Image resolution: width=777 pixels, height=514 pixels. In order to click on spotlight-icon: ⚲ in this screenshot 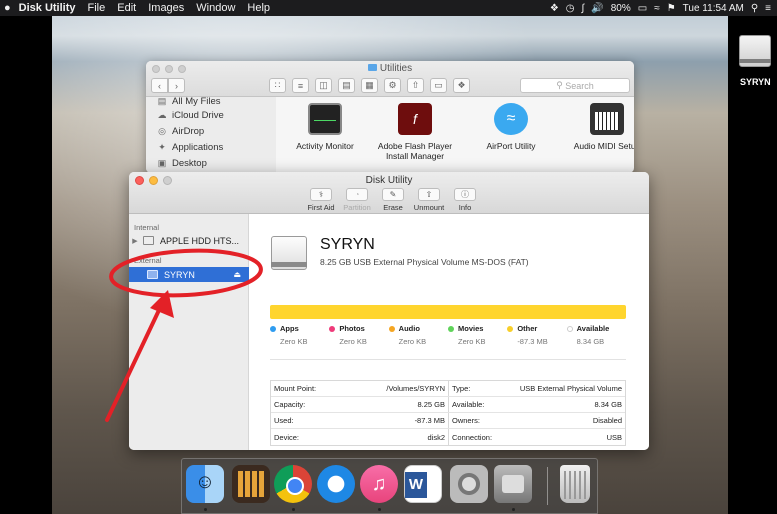, I will do `click(754, 8)`.